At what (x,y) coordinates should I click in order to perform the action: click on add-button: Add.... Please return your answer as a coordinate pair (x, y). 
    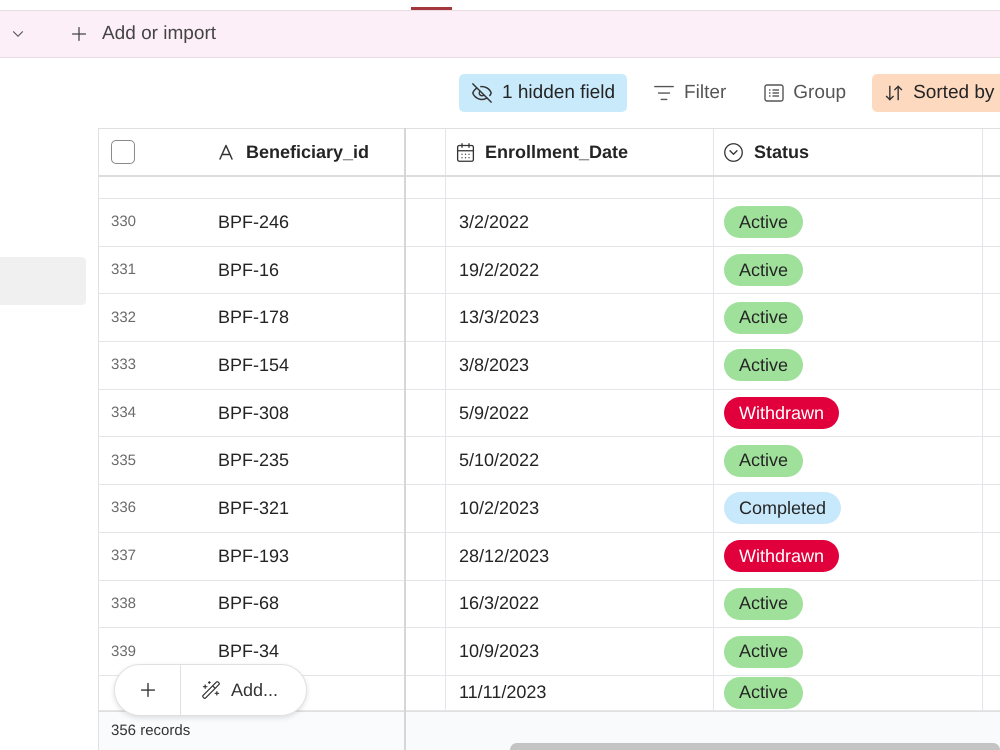
    Looking at the image, I should click on (243, 690).